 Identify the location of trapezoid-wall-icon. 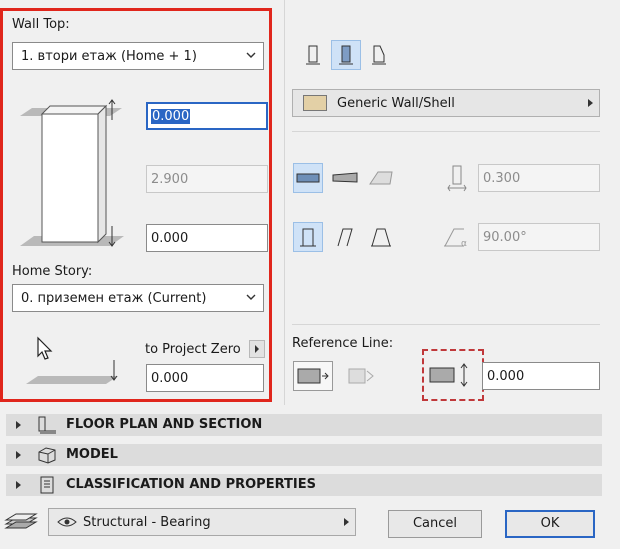
(346, 55).